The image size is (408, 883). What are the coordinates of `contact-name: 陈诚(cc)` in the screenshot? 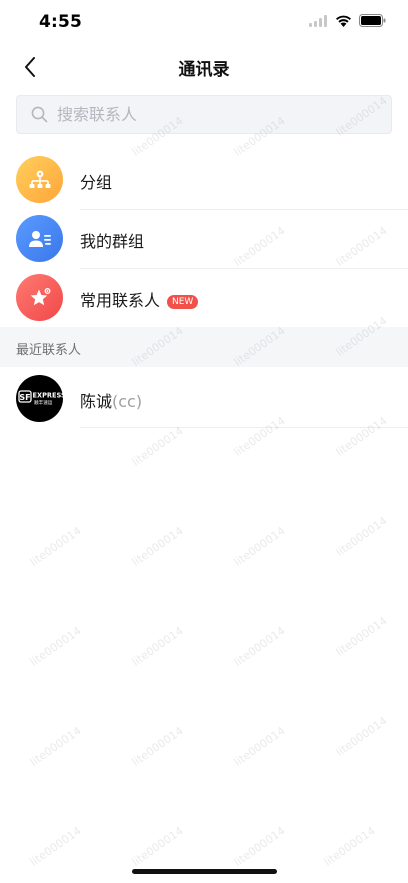 It's located at (111, 400).